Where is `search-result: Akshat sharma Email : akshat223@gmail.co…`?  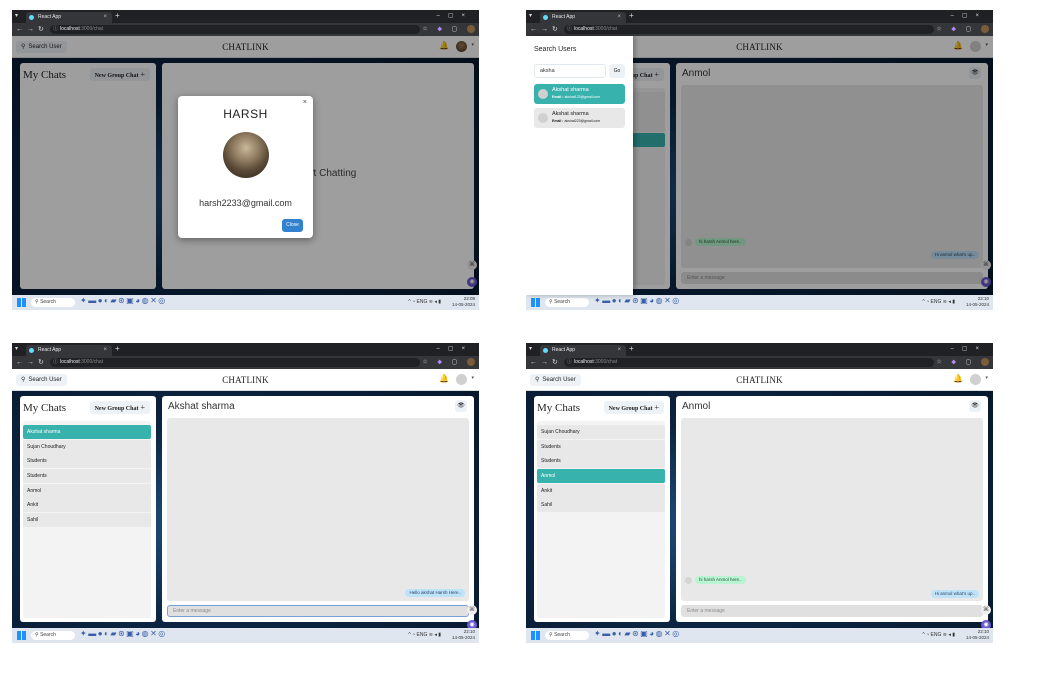 search-result: Akshat sharma Email : akshat223@gmail.co… is located at coordinates (579, 118).